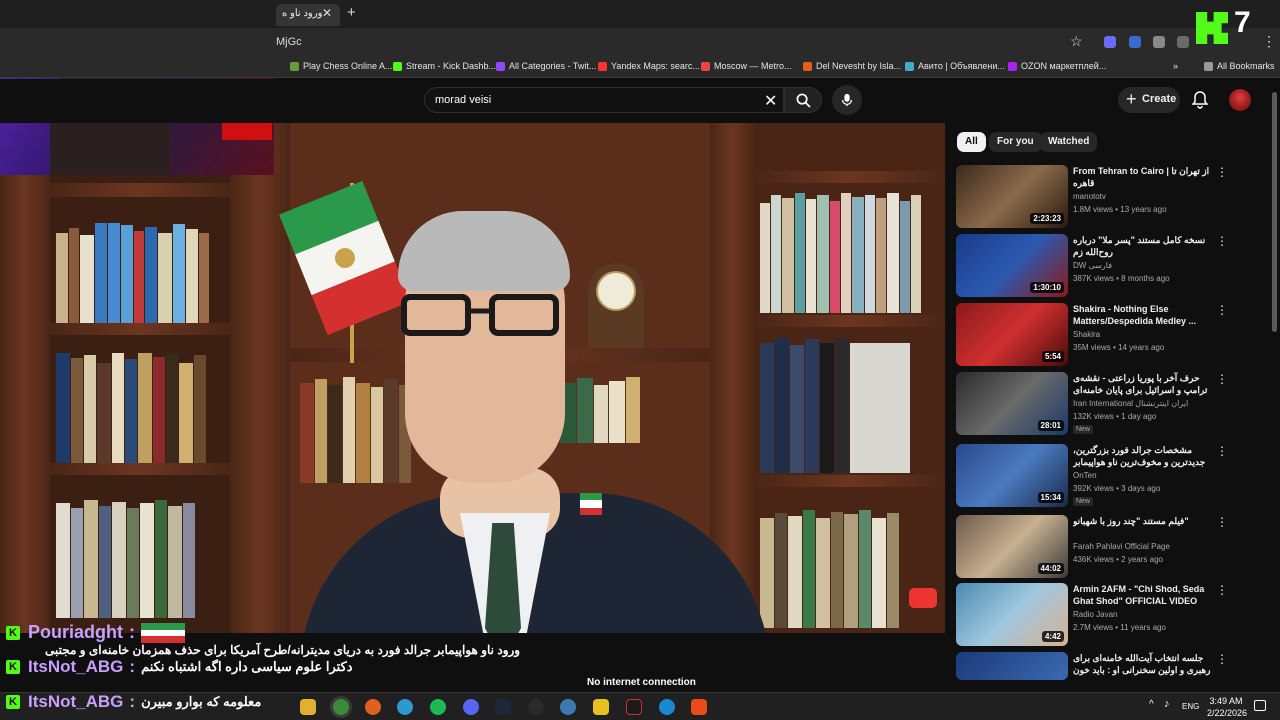 This screenshot has width=1280, height=720. What do you see at coordinates (640, 42) in the screenshot?
I see `address-bar: MjGc ☆ ⋮` at bounding box center [640, 42].